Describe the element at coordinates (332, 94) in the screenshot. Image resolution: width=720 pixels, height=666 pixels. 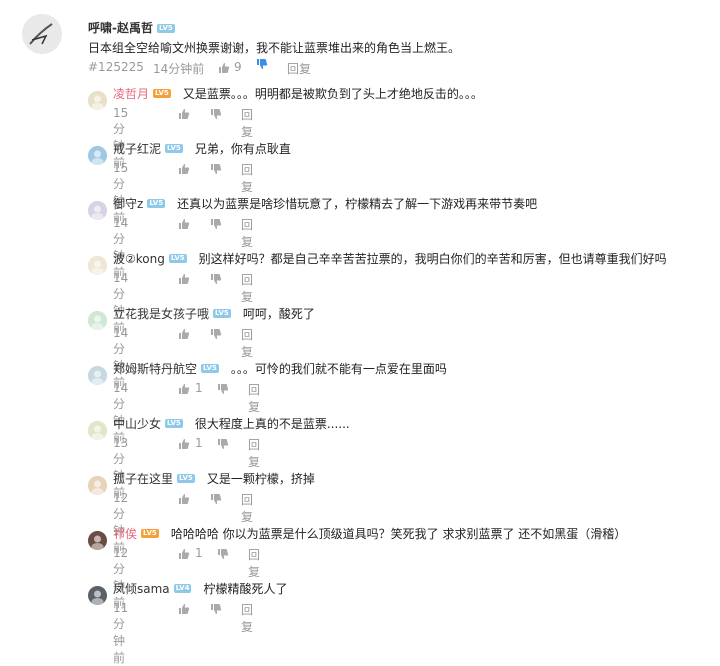
I see `reply-text: 又是蓝票。。。明明都是被欺负到了头上才绝地反击的。。。` at that location.